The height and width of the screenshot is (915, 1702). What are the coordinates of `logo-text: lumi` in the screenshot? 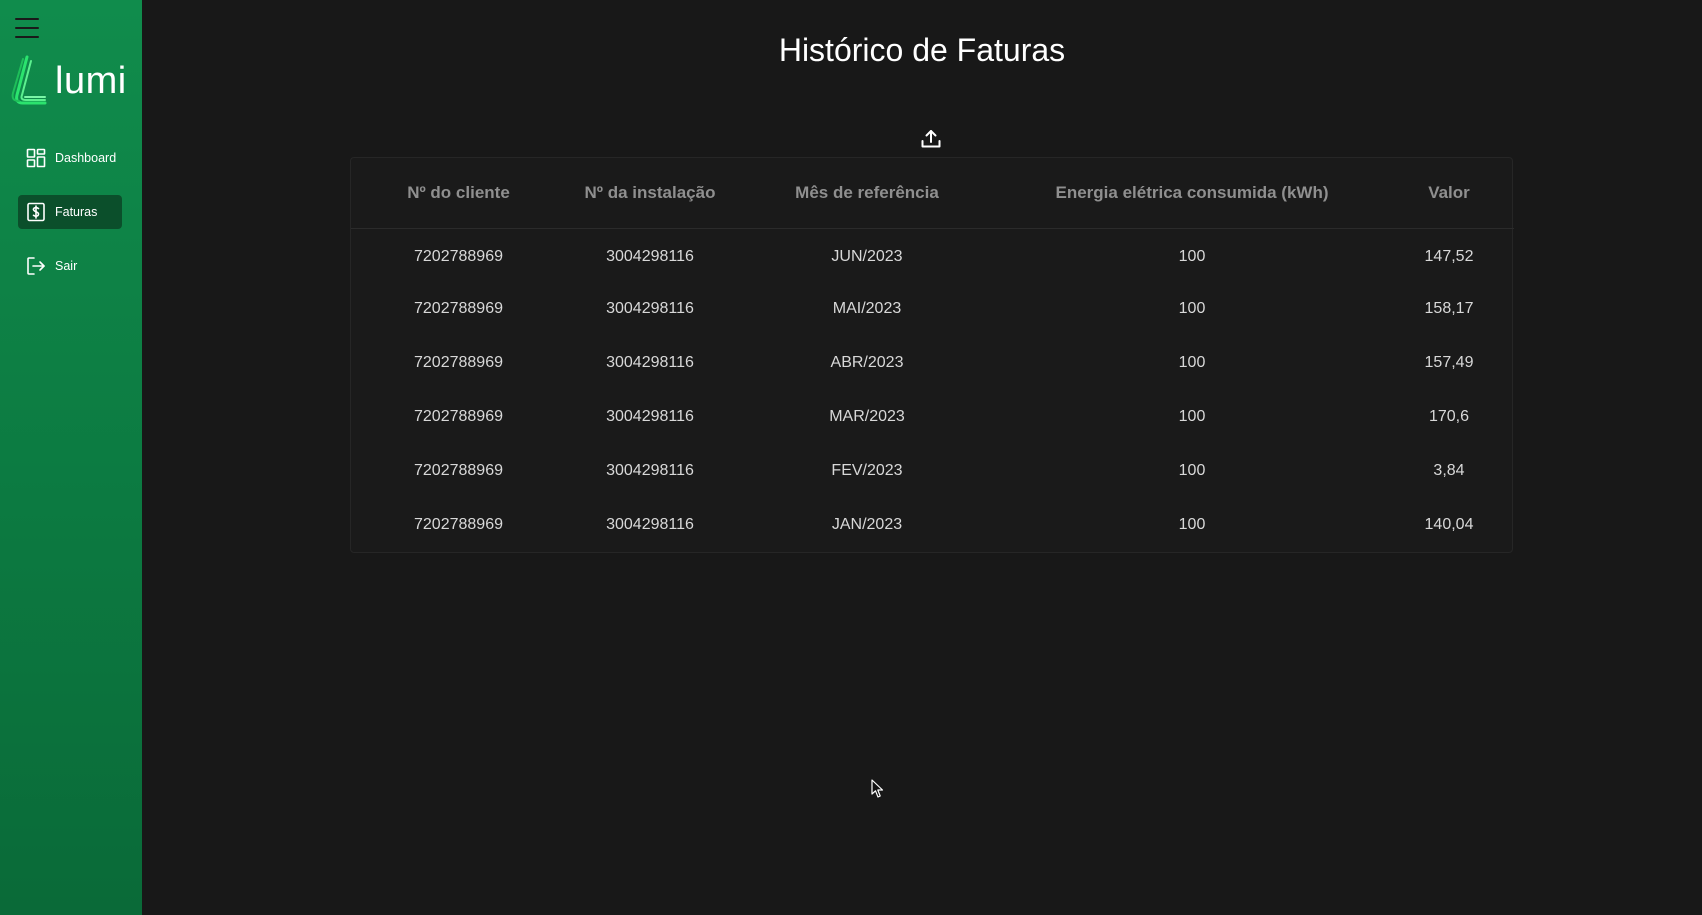 It's located at (91, 81).